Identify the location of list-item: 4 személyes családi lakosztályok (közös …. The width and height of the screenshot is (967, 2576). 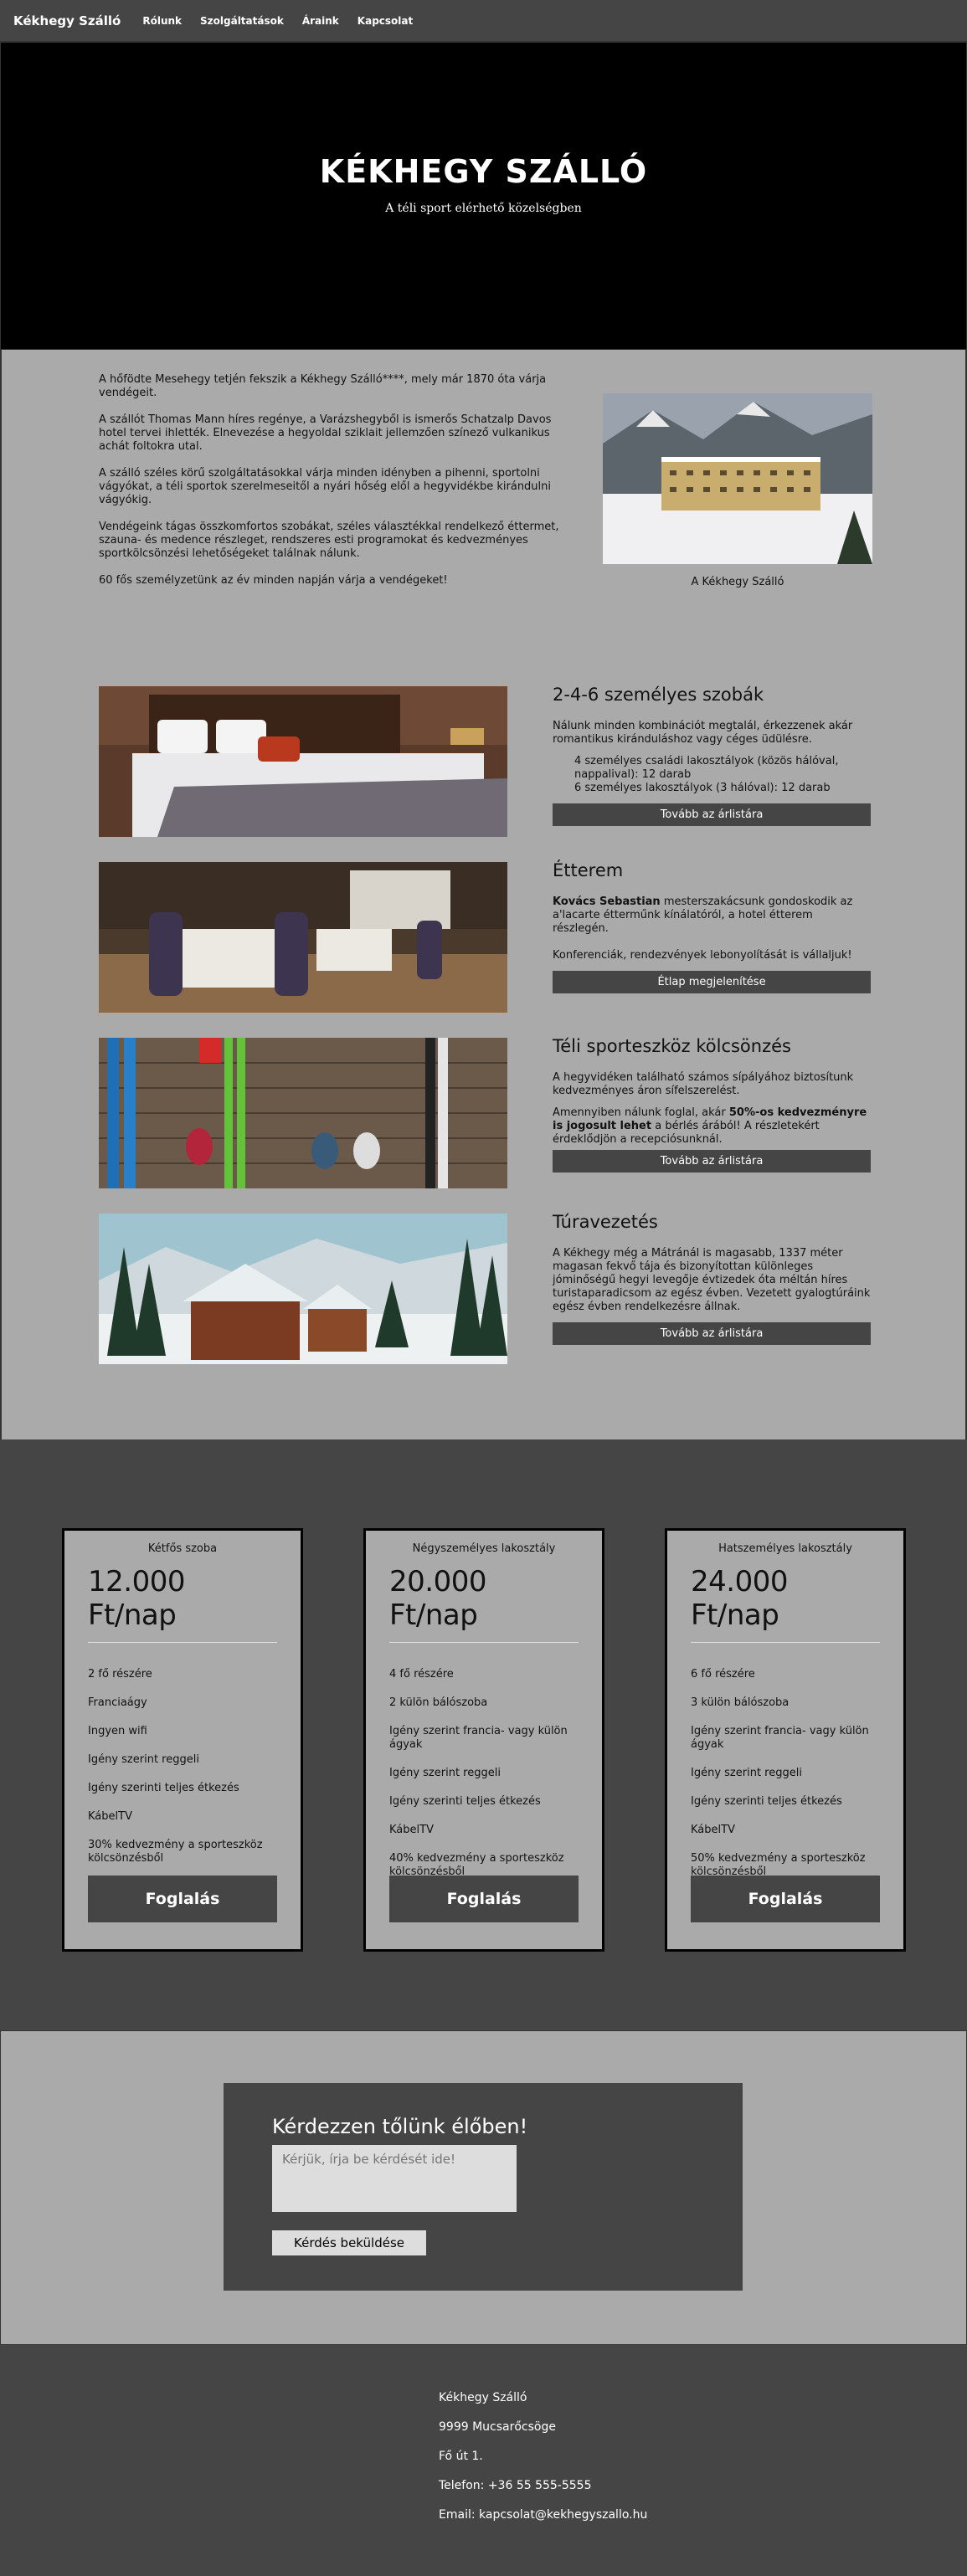
(706, 768).